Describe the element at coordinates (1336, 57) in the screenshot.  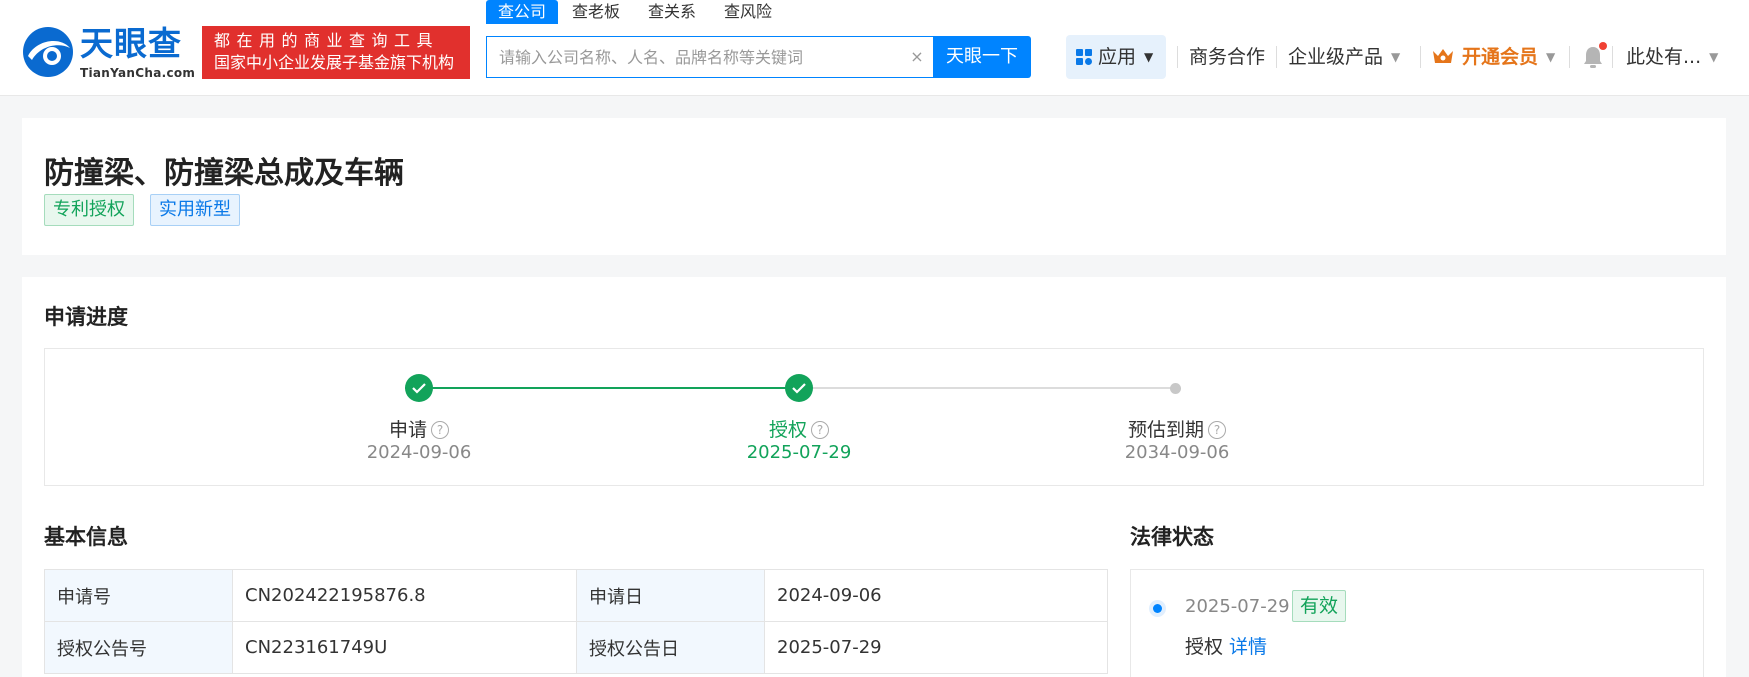
I see `nav-enterprise-label: 企业级产品` at that location.